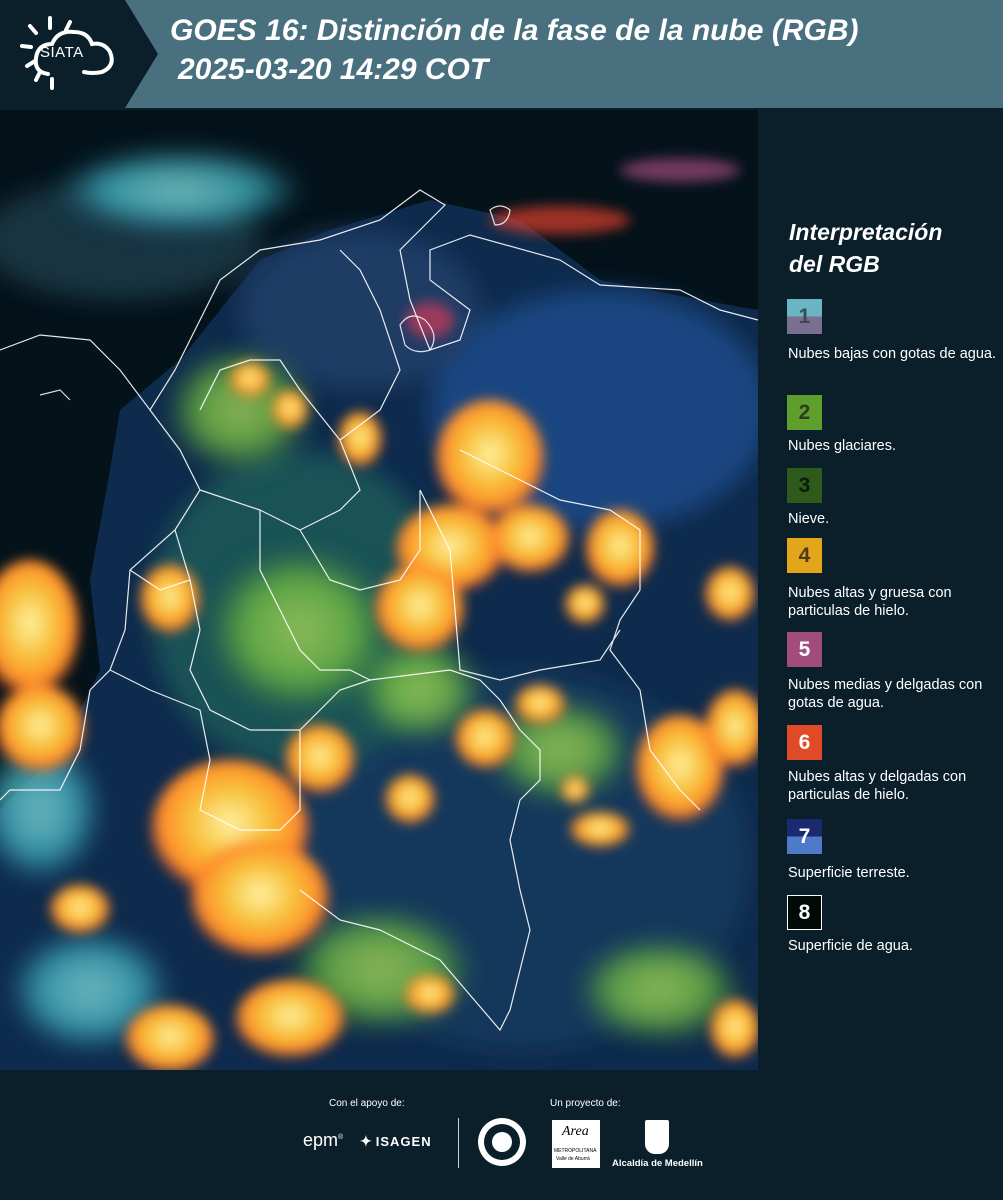 The image size is (1003, 1200). I want to click on legend-swatch-number: 8, so click(804, 912).